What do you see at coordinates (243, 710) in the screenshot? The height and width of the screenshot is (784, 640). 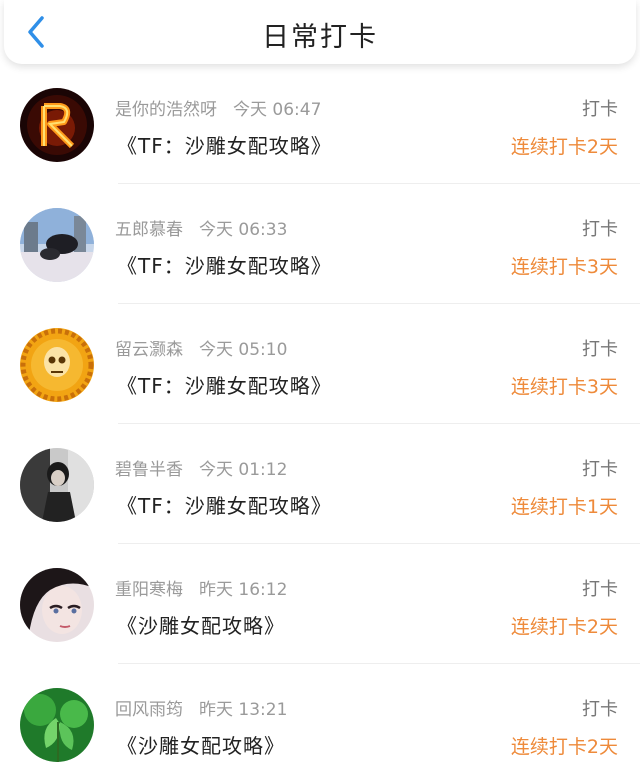 I see `timestamp: 昨天 13:21` at bounding box center [243, 710].